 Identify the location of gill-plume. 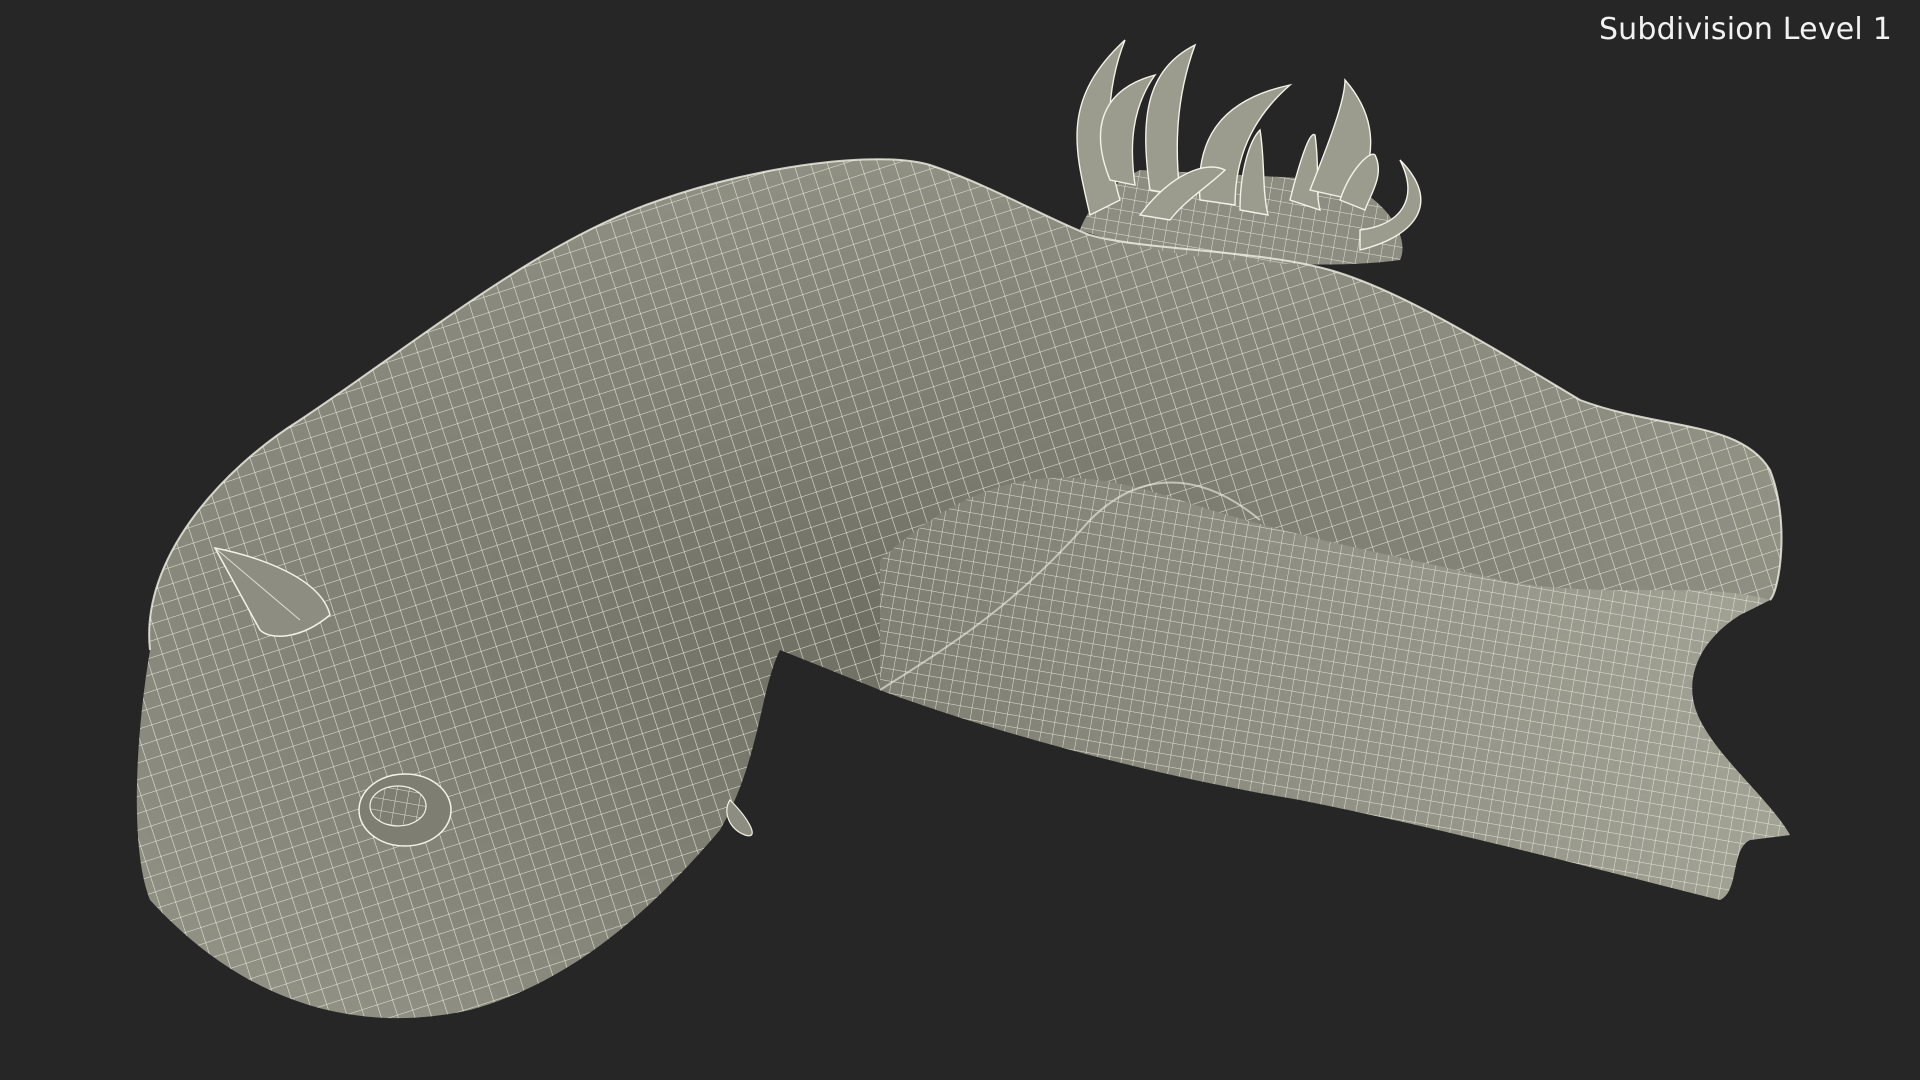
(1249, 152).